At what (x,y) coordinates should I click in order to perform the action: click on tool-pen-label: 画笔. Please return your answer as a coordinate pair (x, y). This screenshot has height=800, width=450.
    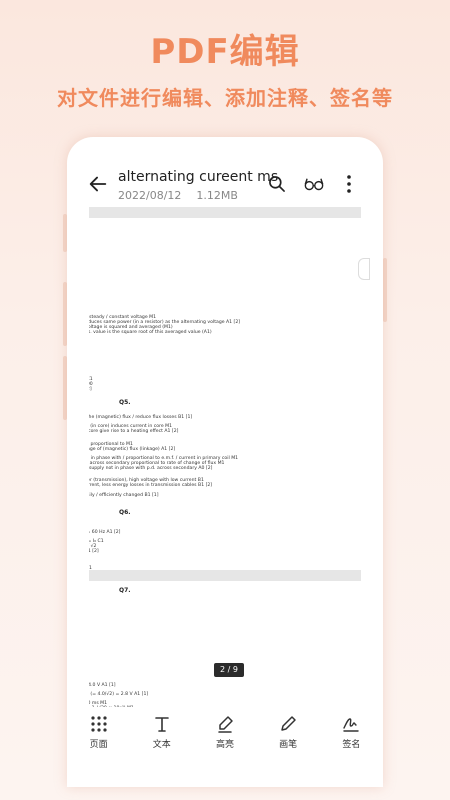
    Looking at the image, I should click on (288, 745).